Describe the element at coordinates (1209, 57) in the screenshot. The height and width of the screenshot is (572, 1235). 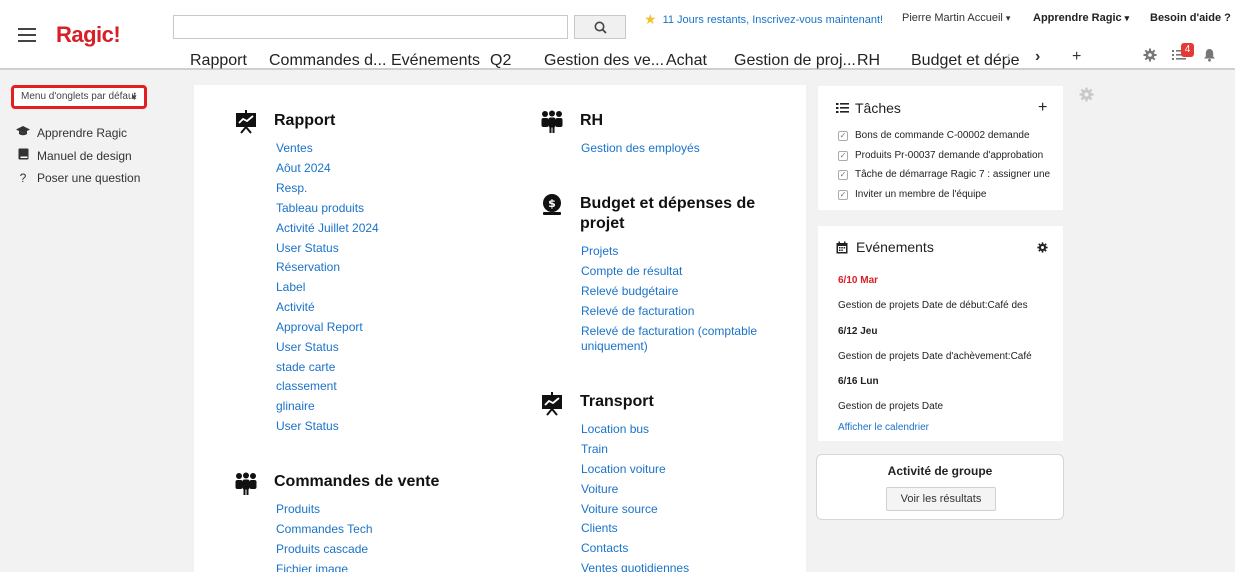
I see `bell-icon` at that location.